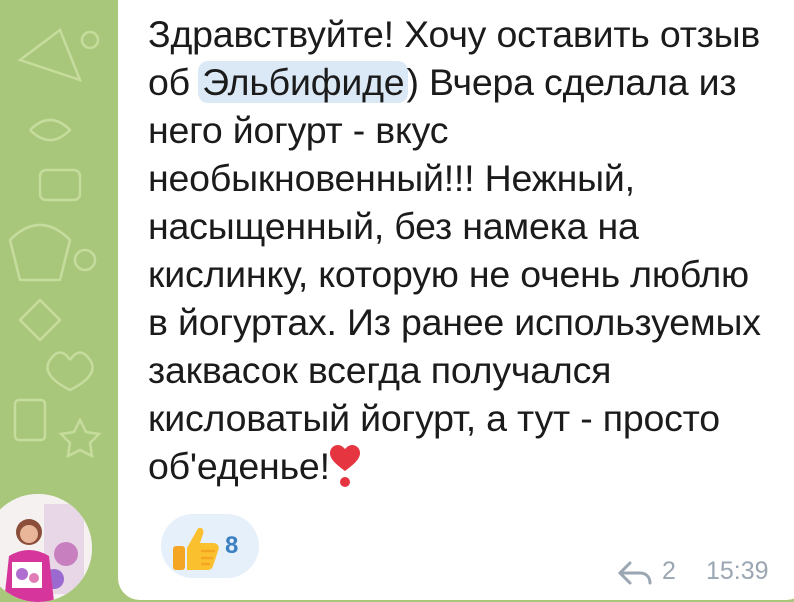 This screenshot has height=602, width=794. Describe the element at coordinates (635, 573) in the screenshot. I see `reply-icon` at that location.